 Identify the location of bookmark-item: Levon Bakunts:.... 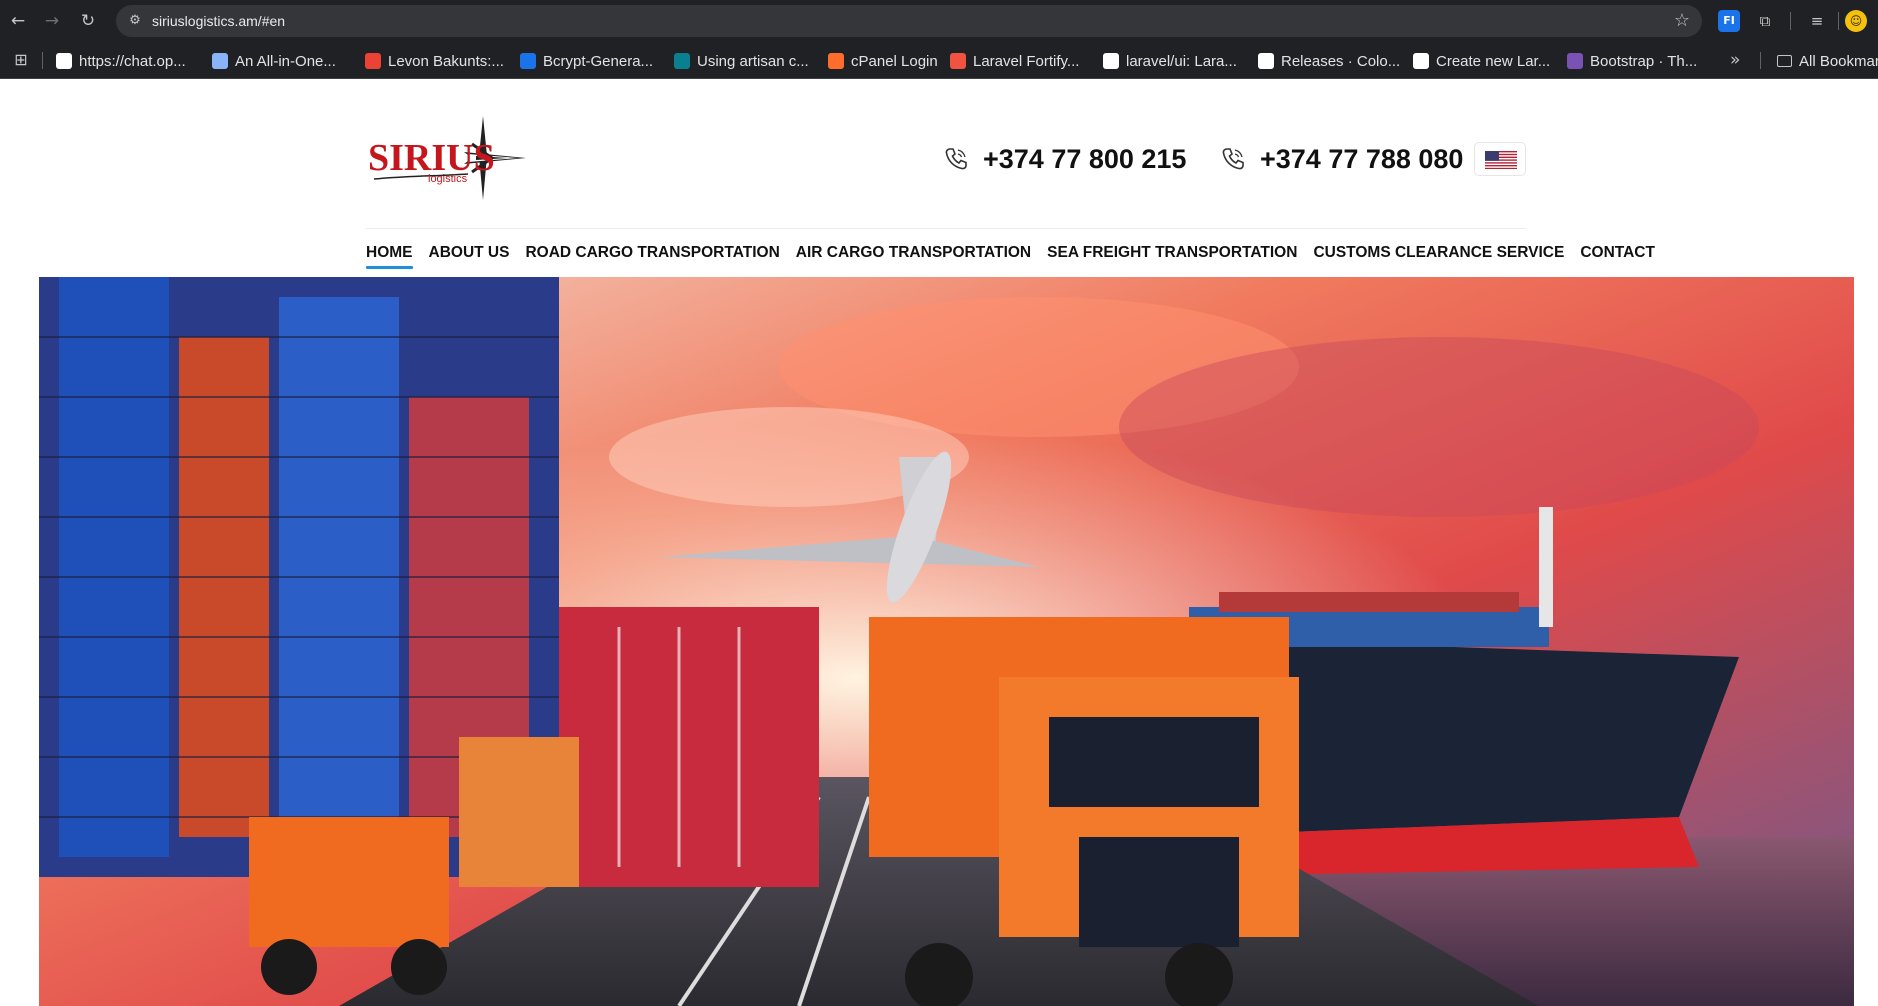
(434, 61).